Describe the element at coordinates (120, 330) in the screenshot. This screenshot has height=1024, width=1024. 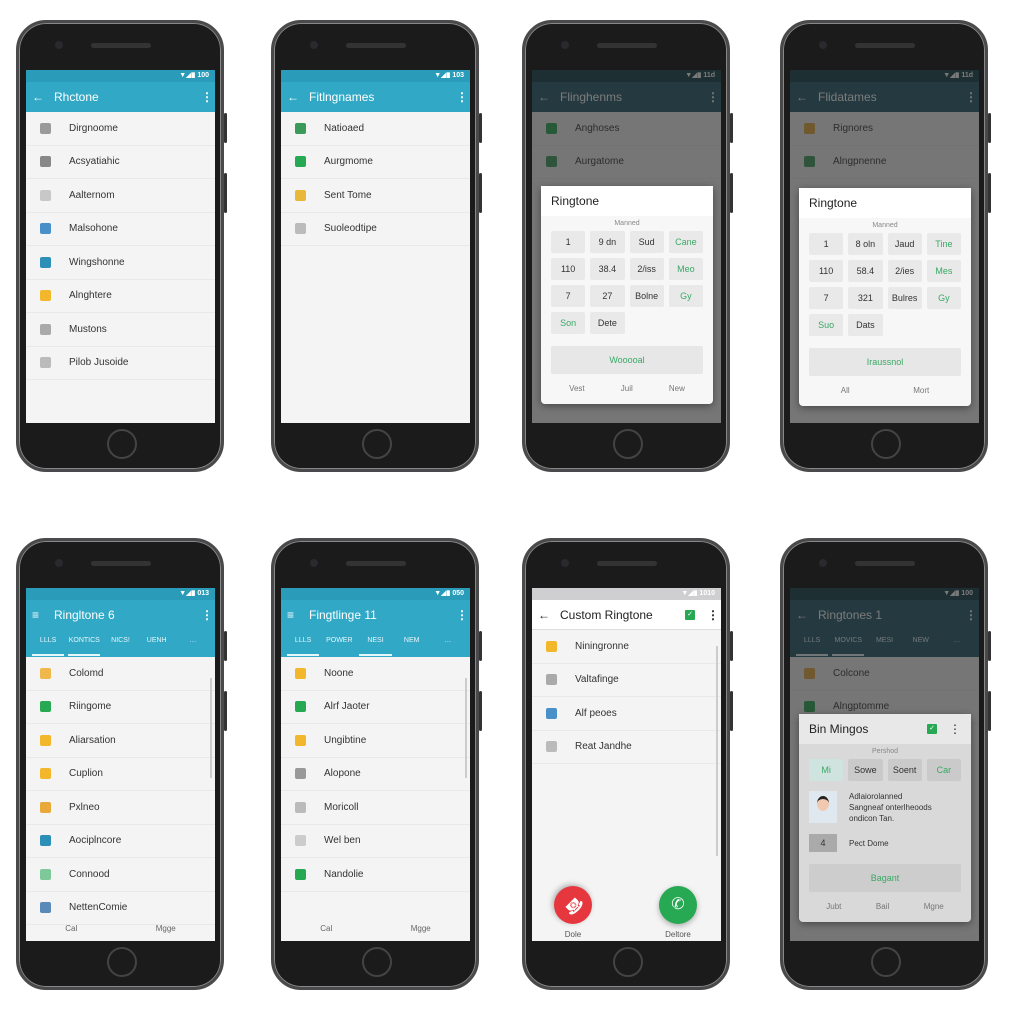
I see `list-item: Mustons` at that location.